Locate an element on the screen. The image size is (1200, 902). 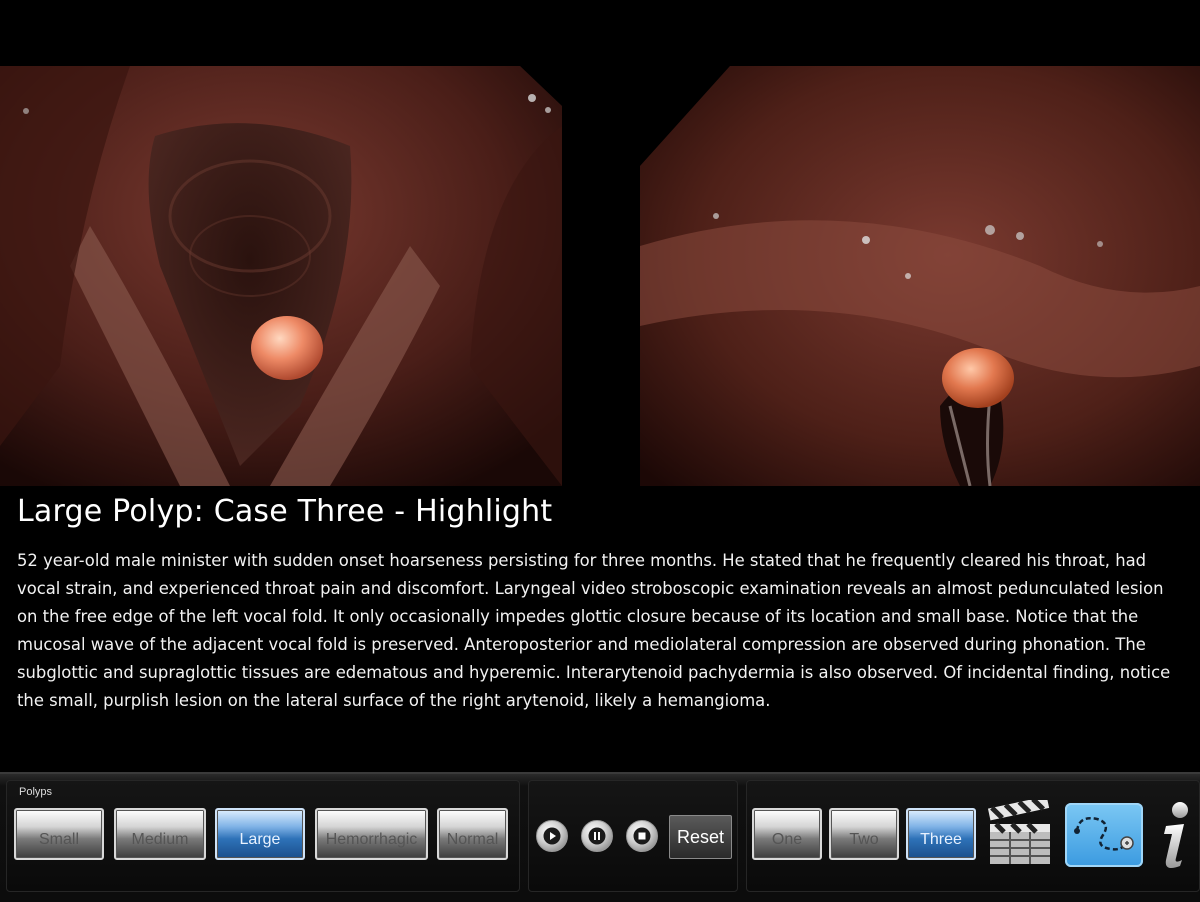
reset-button: Reset is located at coordinates (700, 837).